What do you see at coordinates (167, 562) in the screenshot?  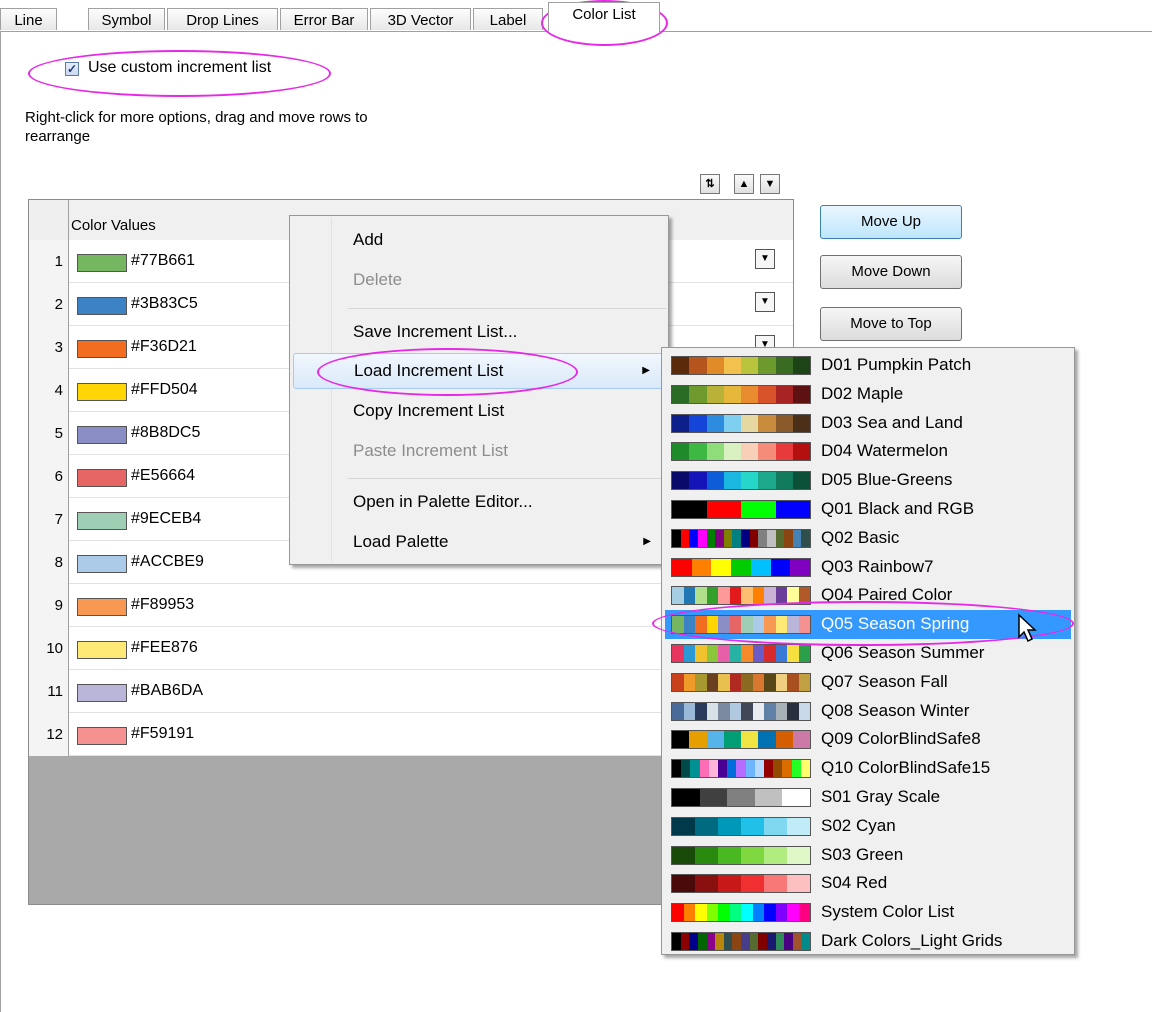 I see `color-hex-value: #ACCBE9` at bounding box center [167, 562].